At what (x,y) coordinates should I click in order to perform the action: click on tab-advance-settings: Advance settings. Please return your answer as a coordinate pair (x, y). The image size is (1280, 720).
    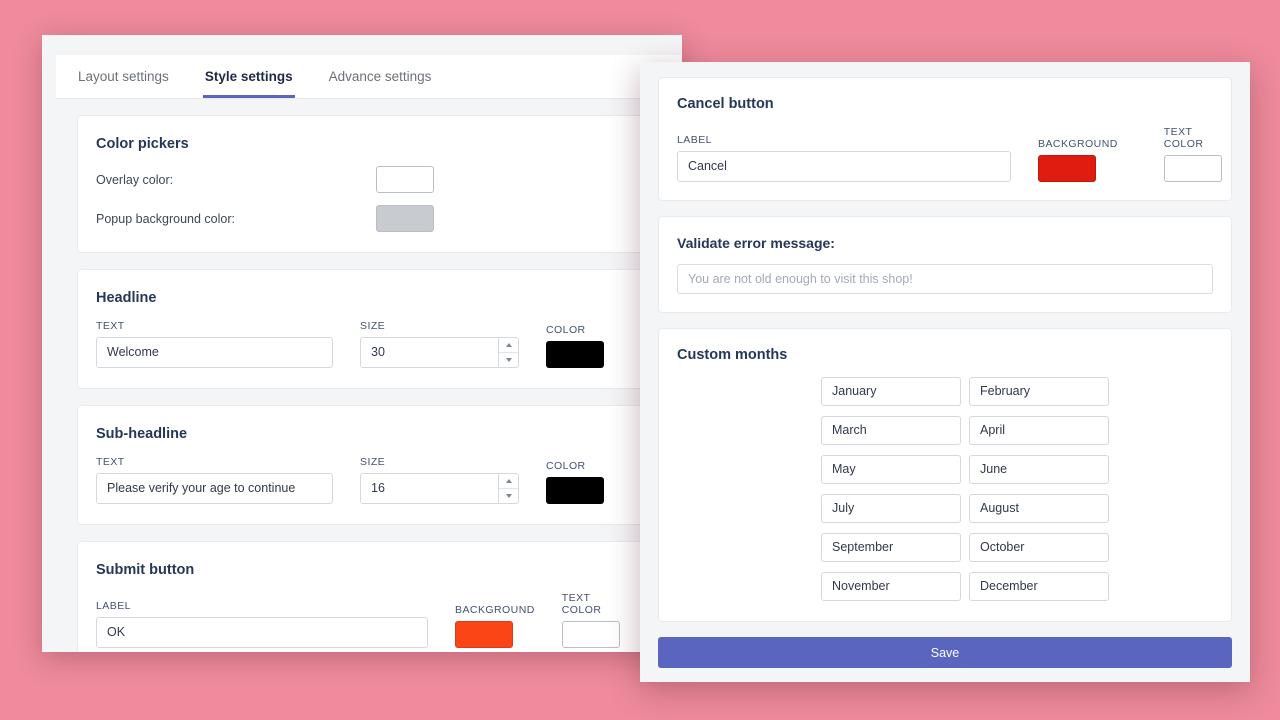
    Looking at the image, I should click on (380, 83).